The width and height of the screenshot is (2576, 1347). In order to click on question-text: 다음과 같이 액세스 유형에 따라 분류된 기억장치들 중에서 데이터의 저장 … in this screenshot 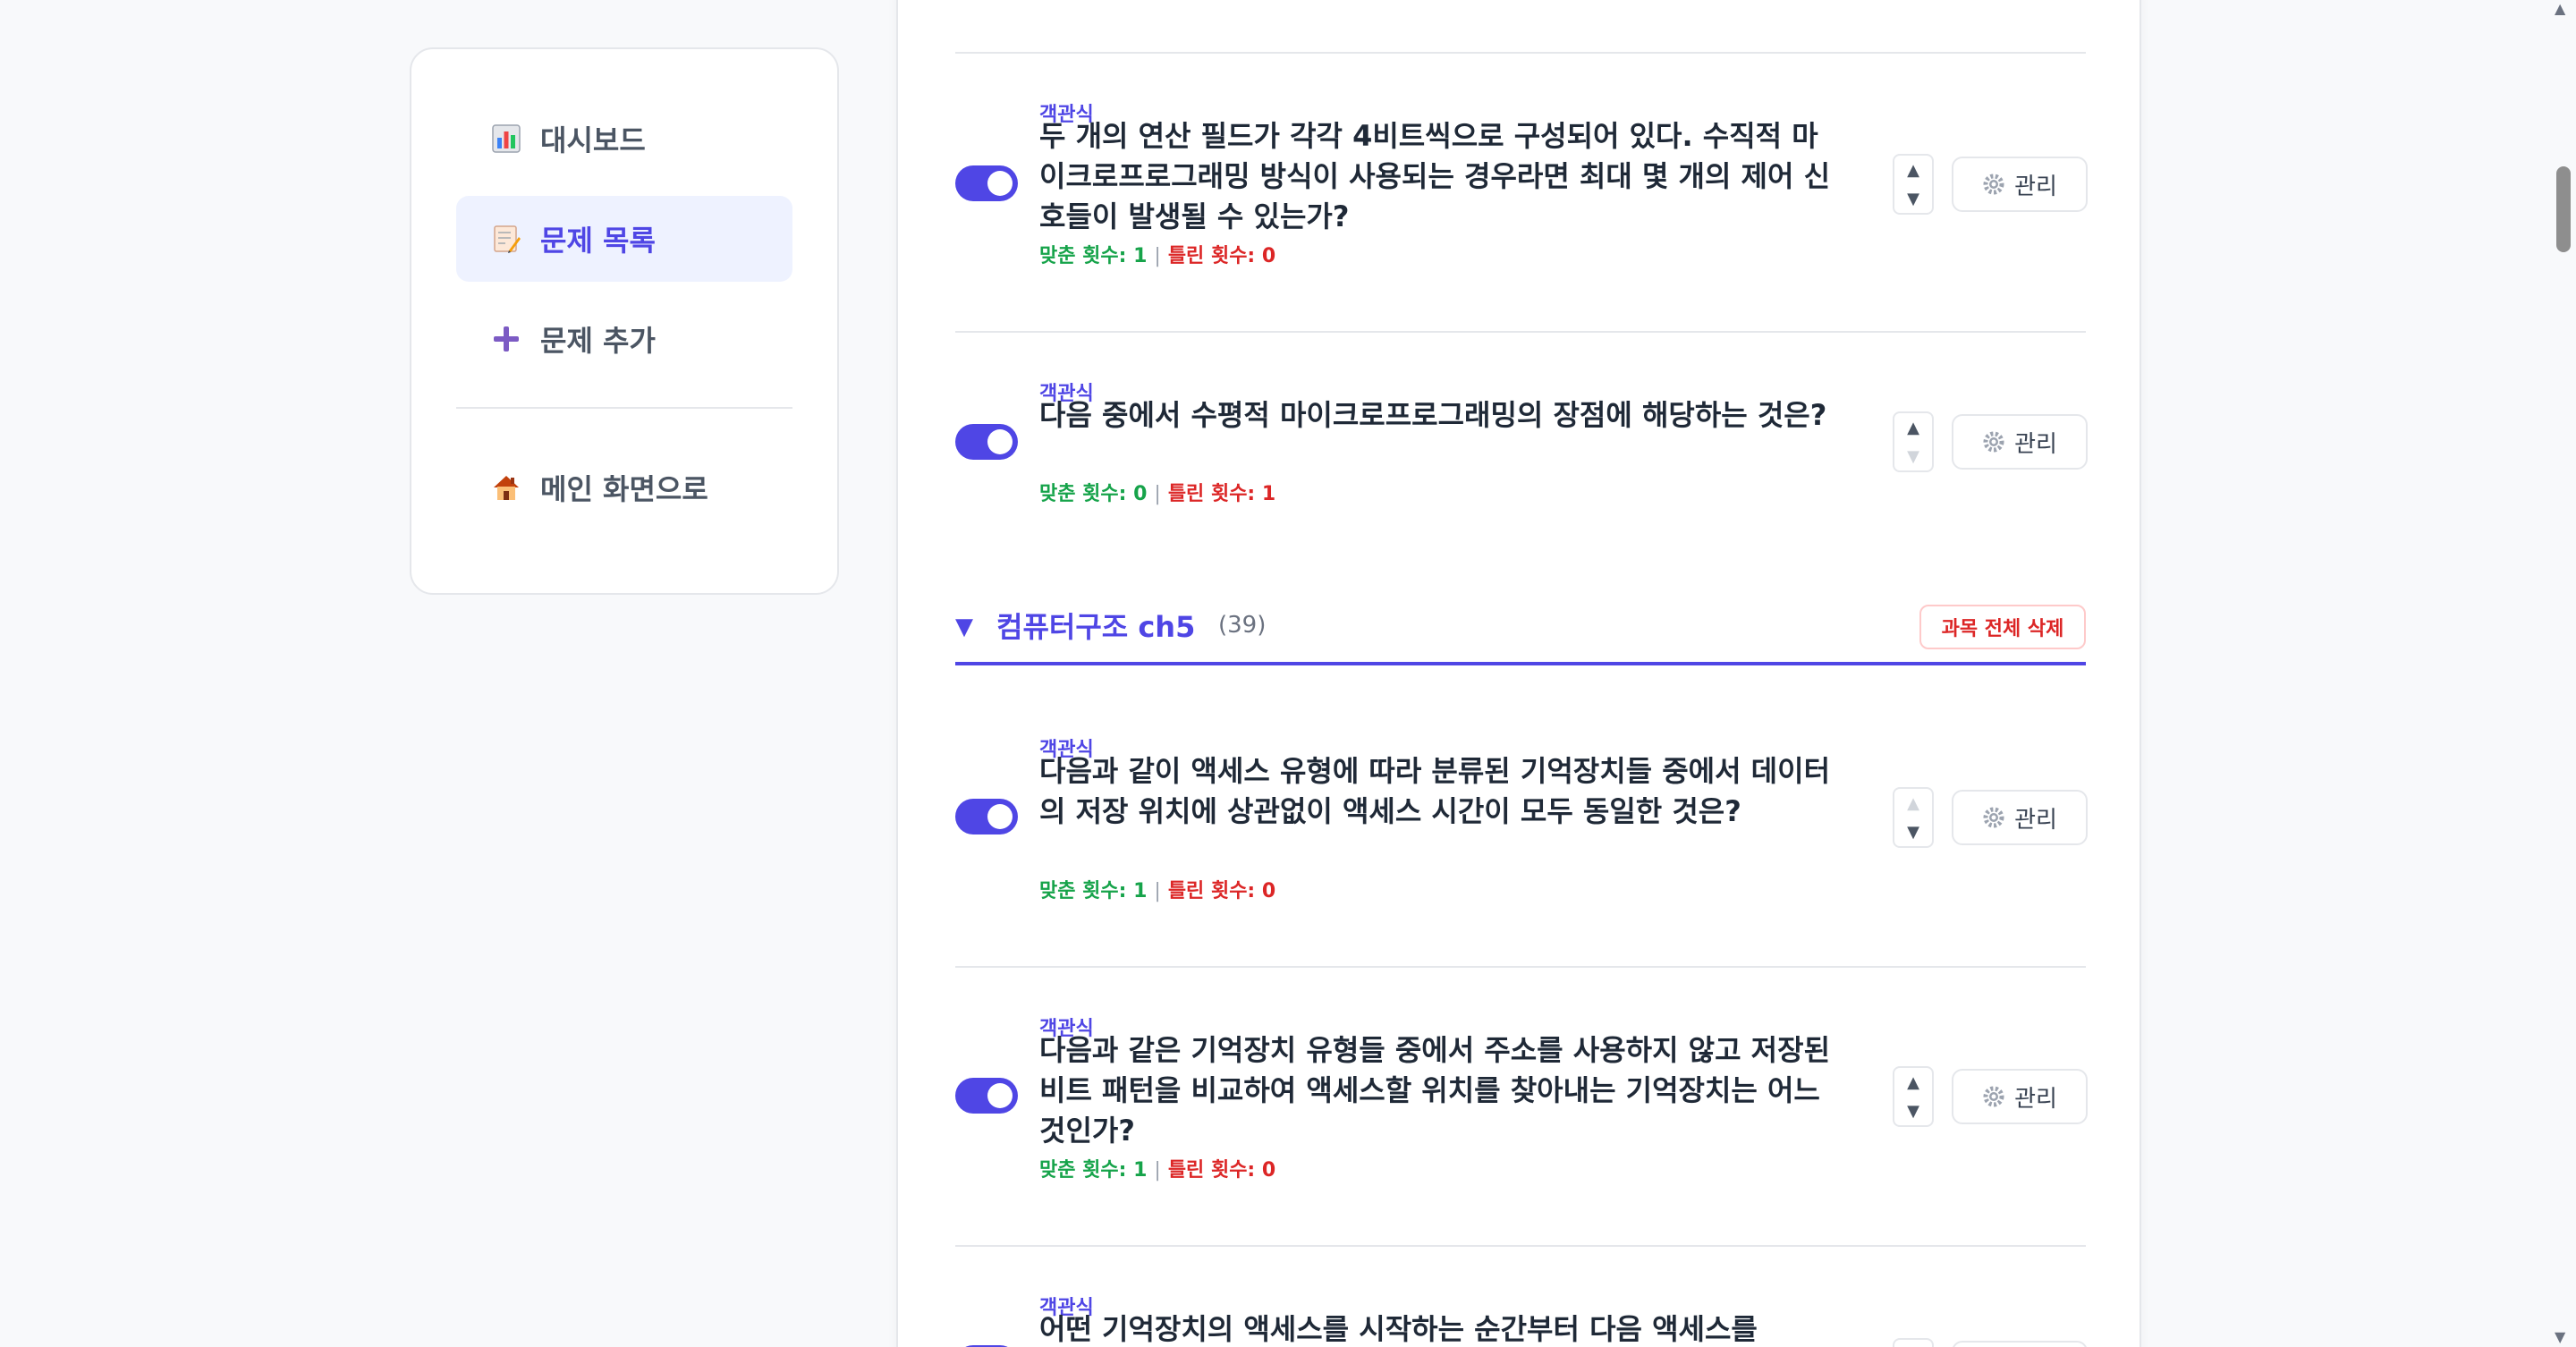, I will do `click(1441, 791)`.